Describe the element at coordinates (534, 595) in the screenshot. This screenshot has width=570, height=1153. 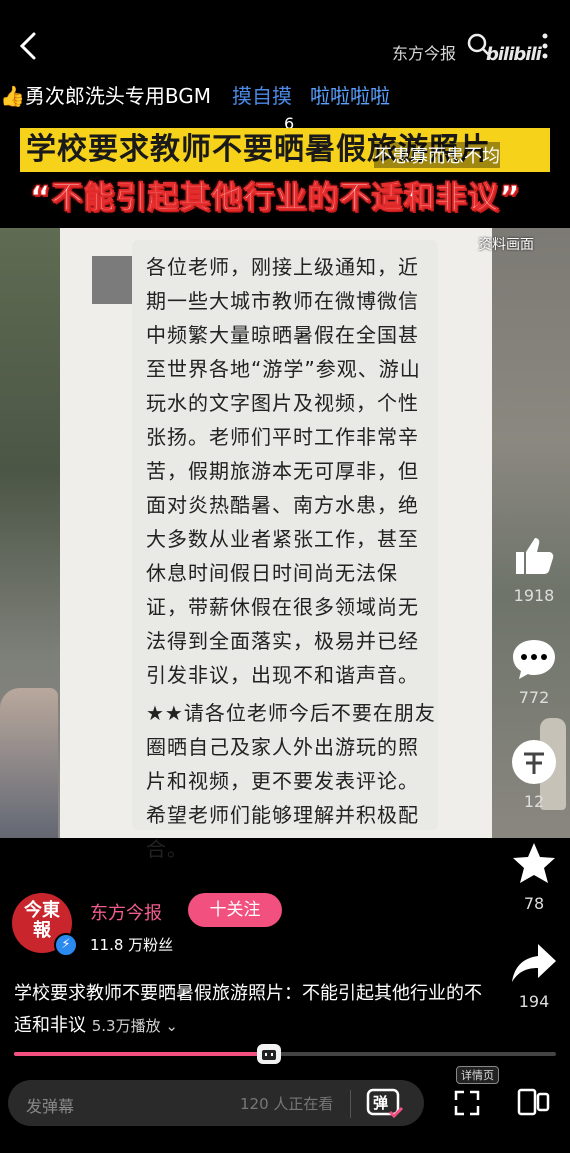
I see `like-count: 1918` at that location.